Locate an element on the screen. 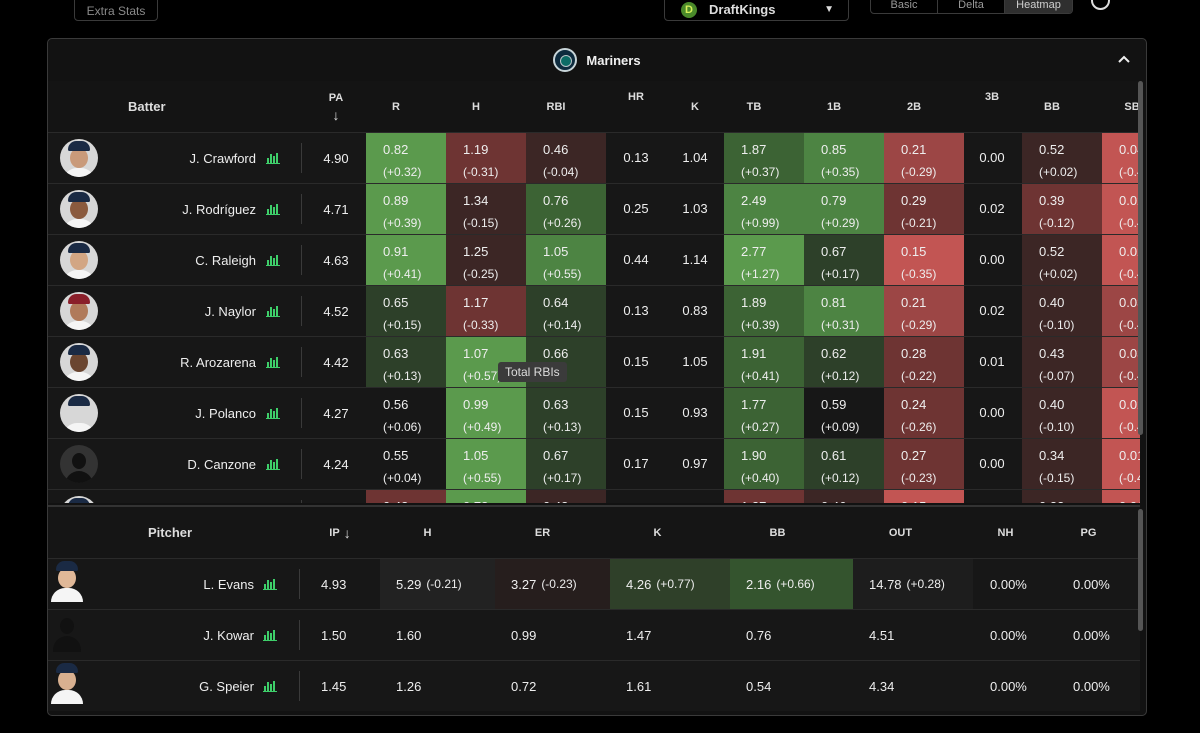 The width and height of the screenshot is (1200, 733). column-header-nh: NH is located at coordinates (1005, 532).